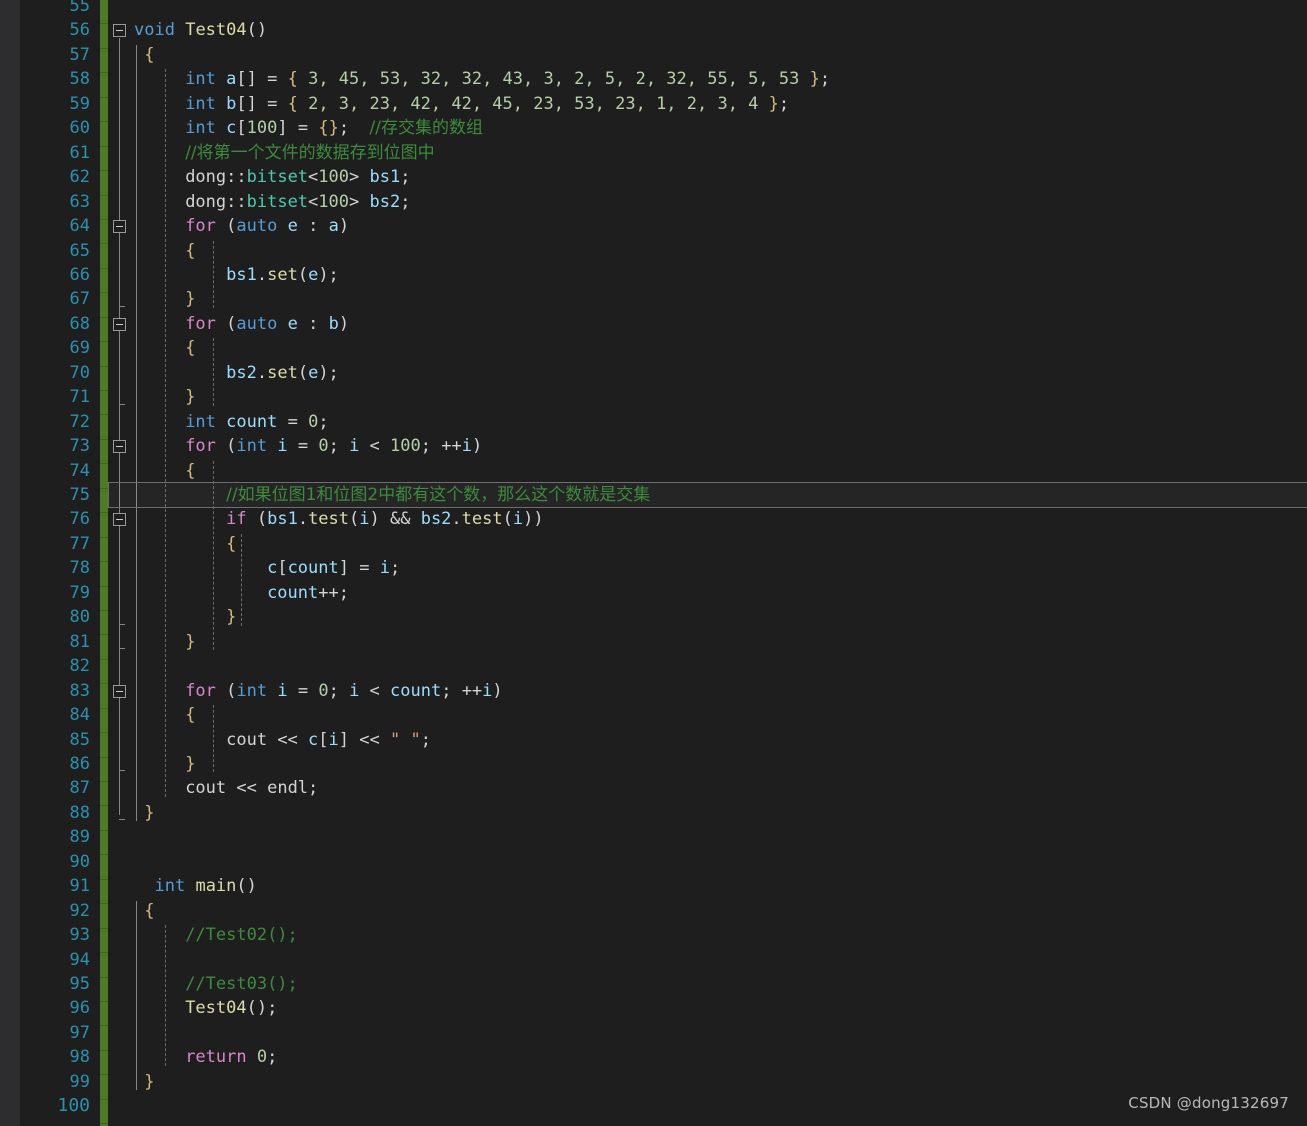 The width and height of the screenshot is (1307, 1126). I want to click on code-token: for, so click(200, 323).